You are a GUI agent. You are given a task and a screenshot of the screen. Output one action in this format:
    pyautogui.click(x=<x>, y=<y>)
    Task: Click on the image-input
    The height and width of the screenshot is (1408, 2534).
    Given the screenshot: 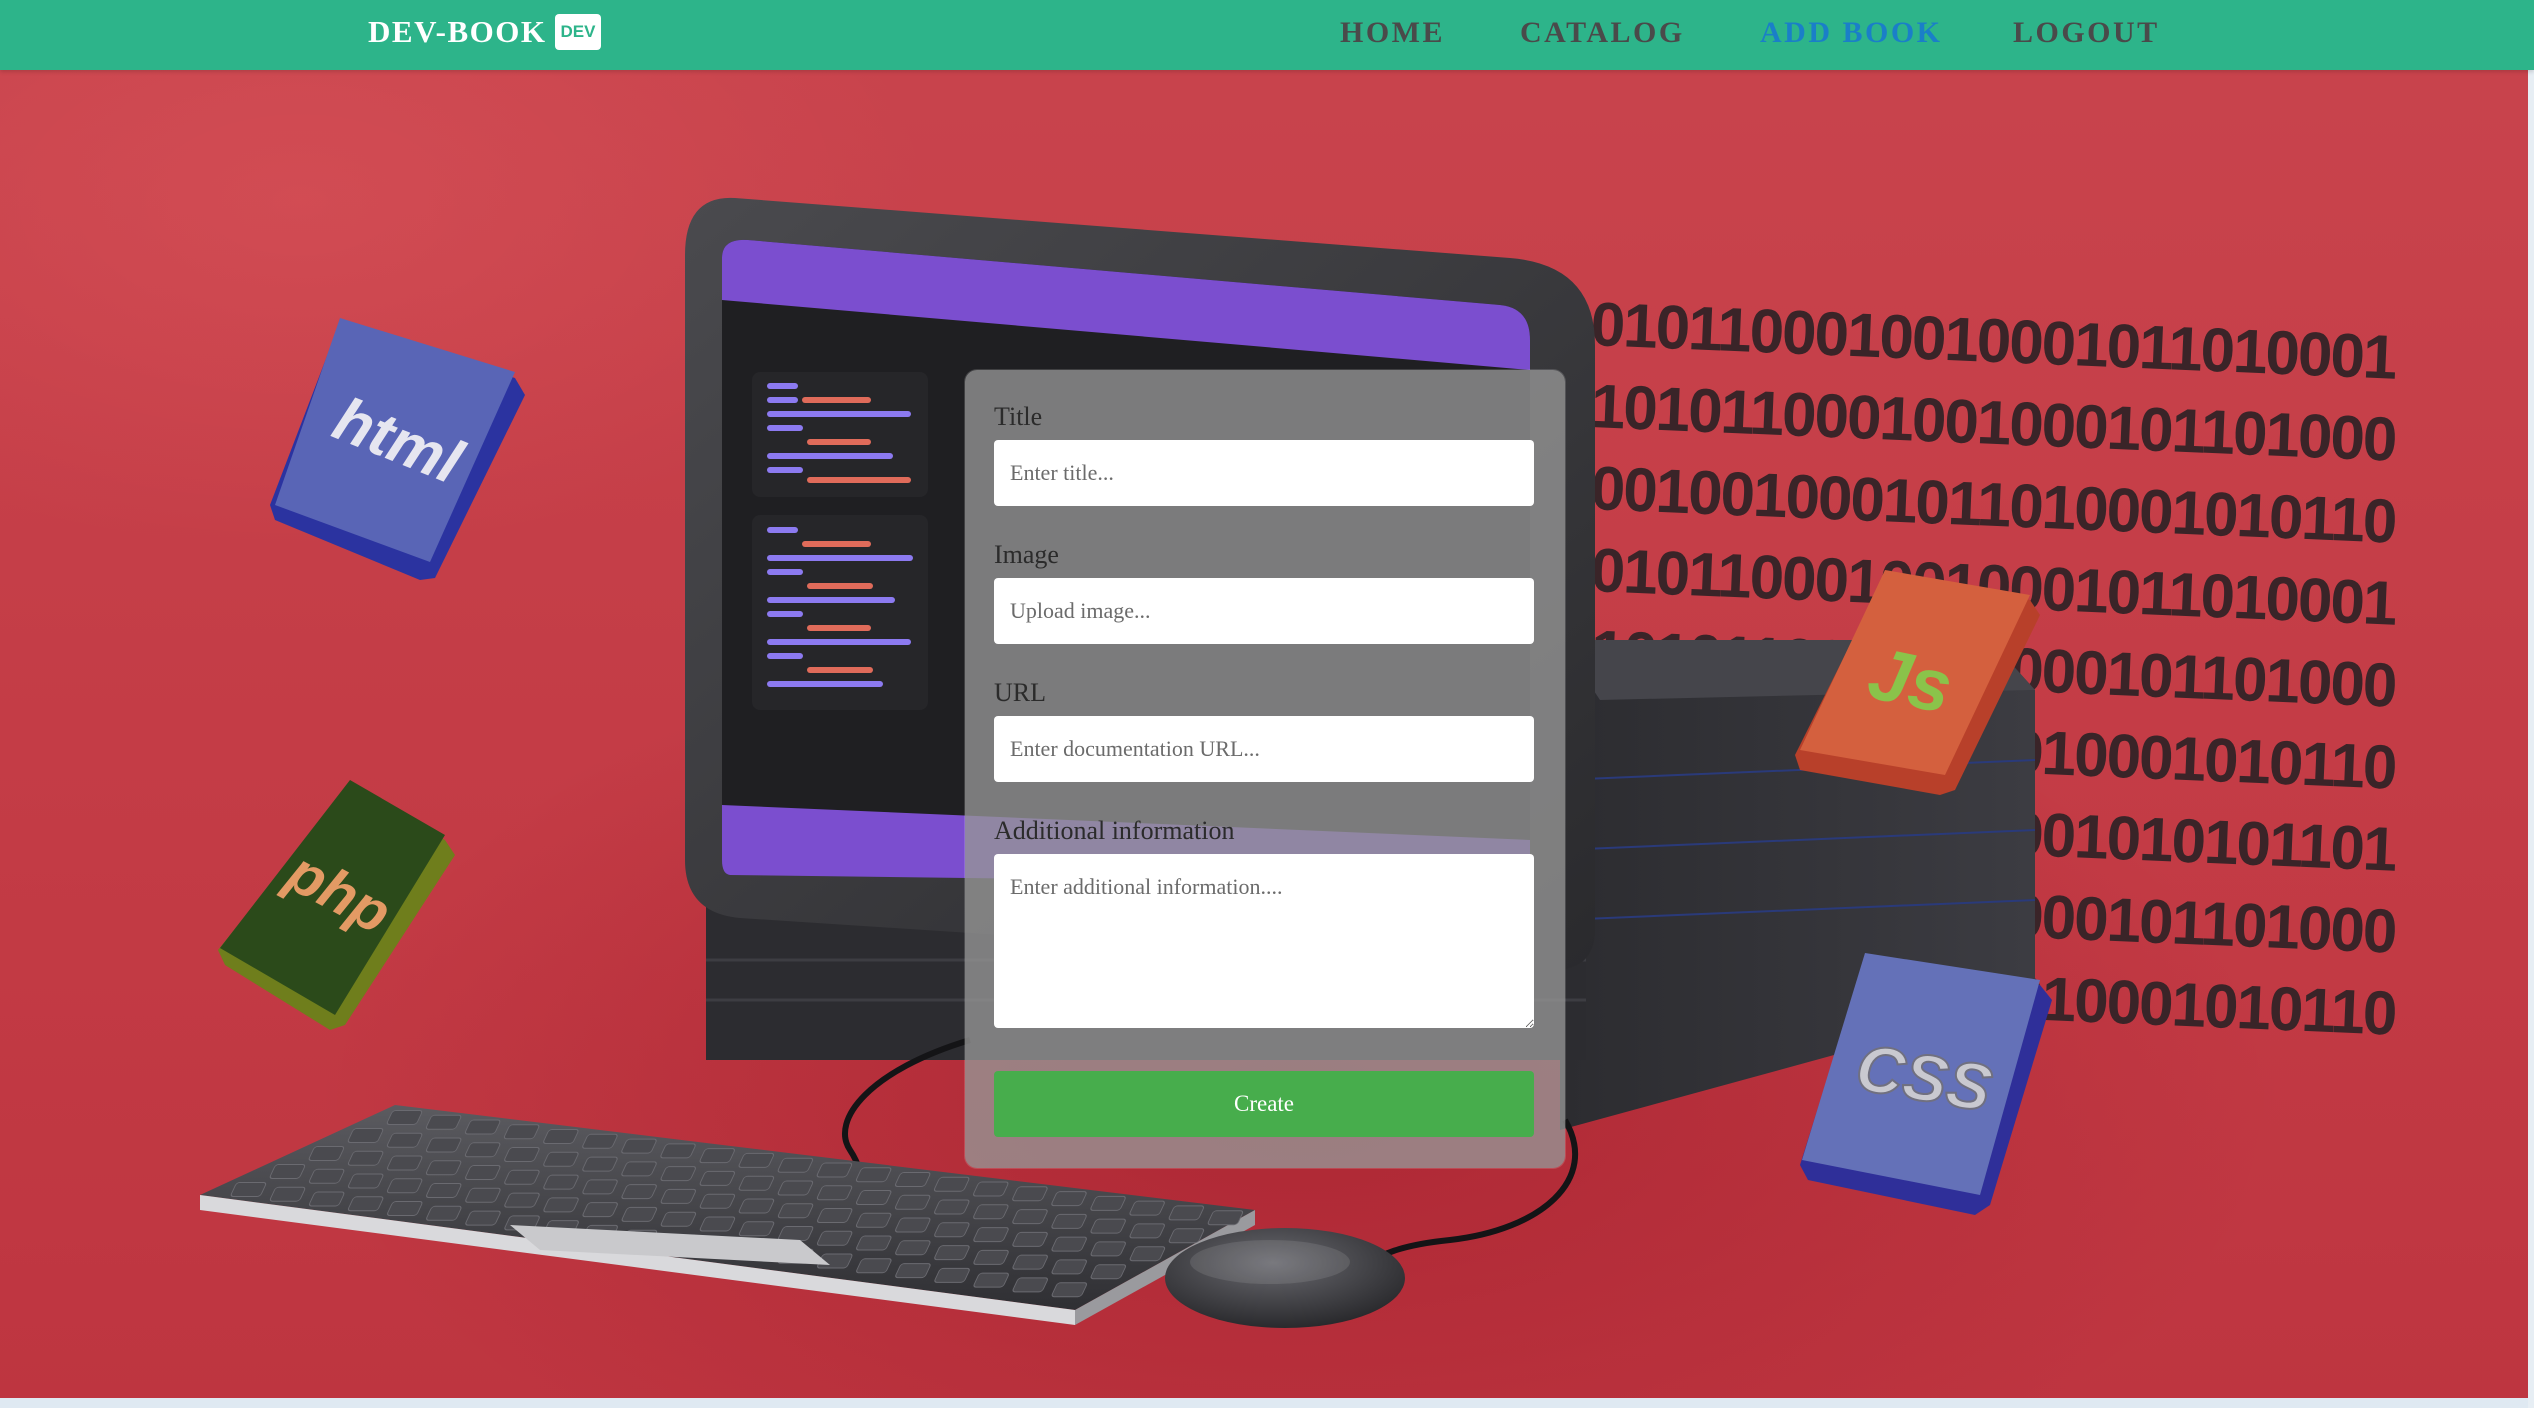 What is the action you would take?
    pyautogui.click(x=1264, y=611)
    